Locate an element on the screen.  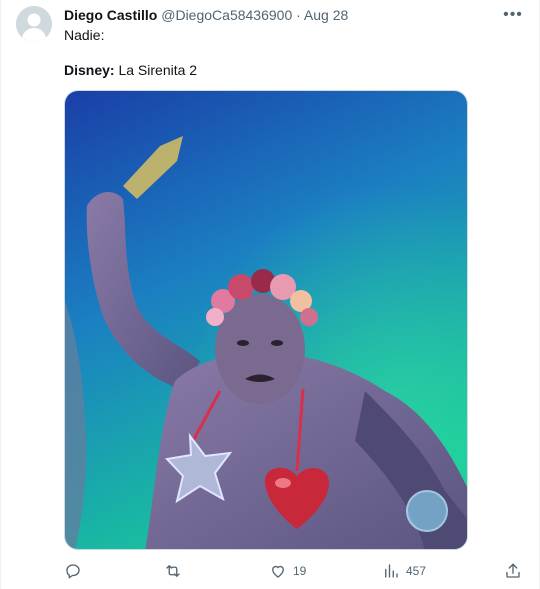
tweet-text-bold: Disney: is located at coordinates (89, 70).